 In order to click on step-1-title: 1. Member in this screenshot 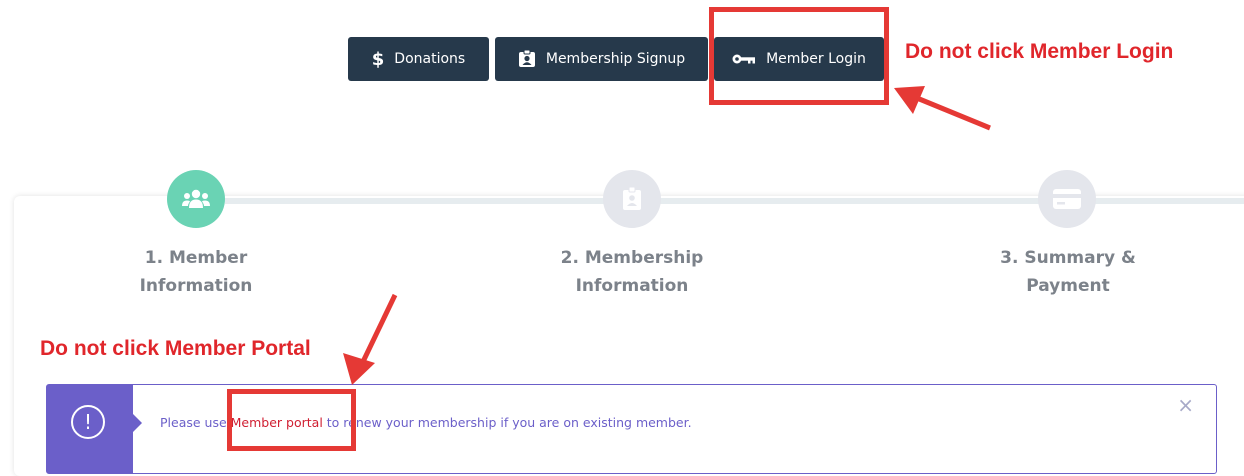, I will do `click(196, 258)`.